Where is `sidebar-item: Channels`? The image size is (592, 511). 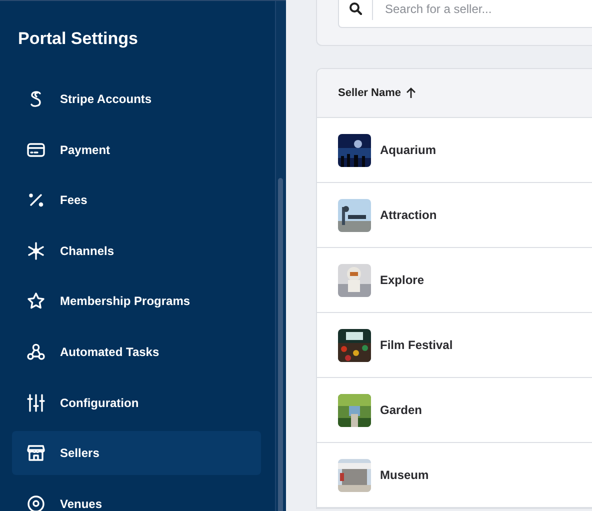 sidebar-item: Channels is located at coordinates (136, 250).